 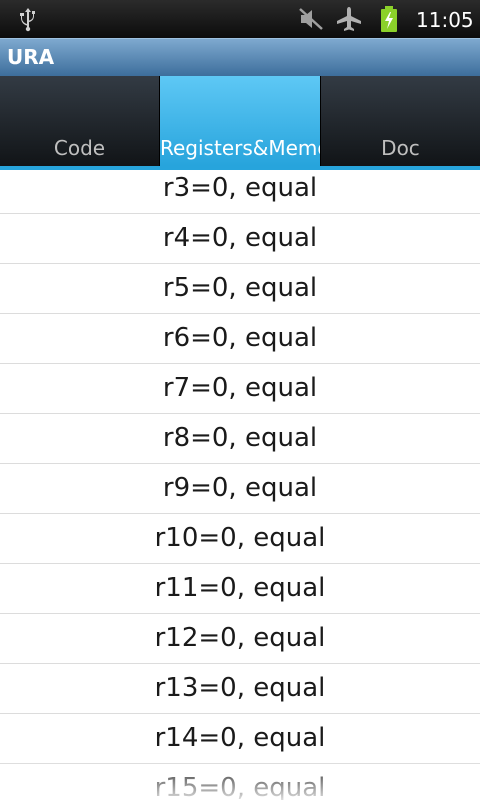 What do you see at coordinates (27, 20) in the screenshot?
I see `usb-icon` at bounding box center [27, 20].